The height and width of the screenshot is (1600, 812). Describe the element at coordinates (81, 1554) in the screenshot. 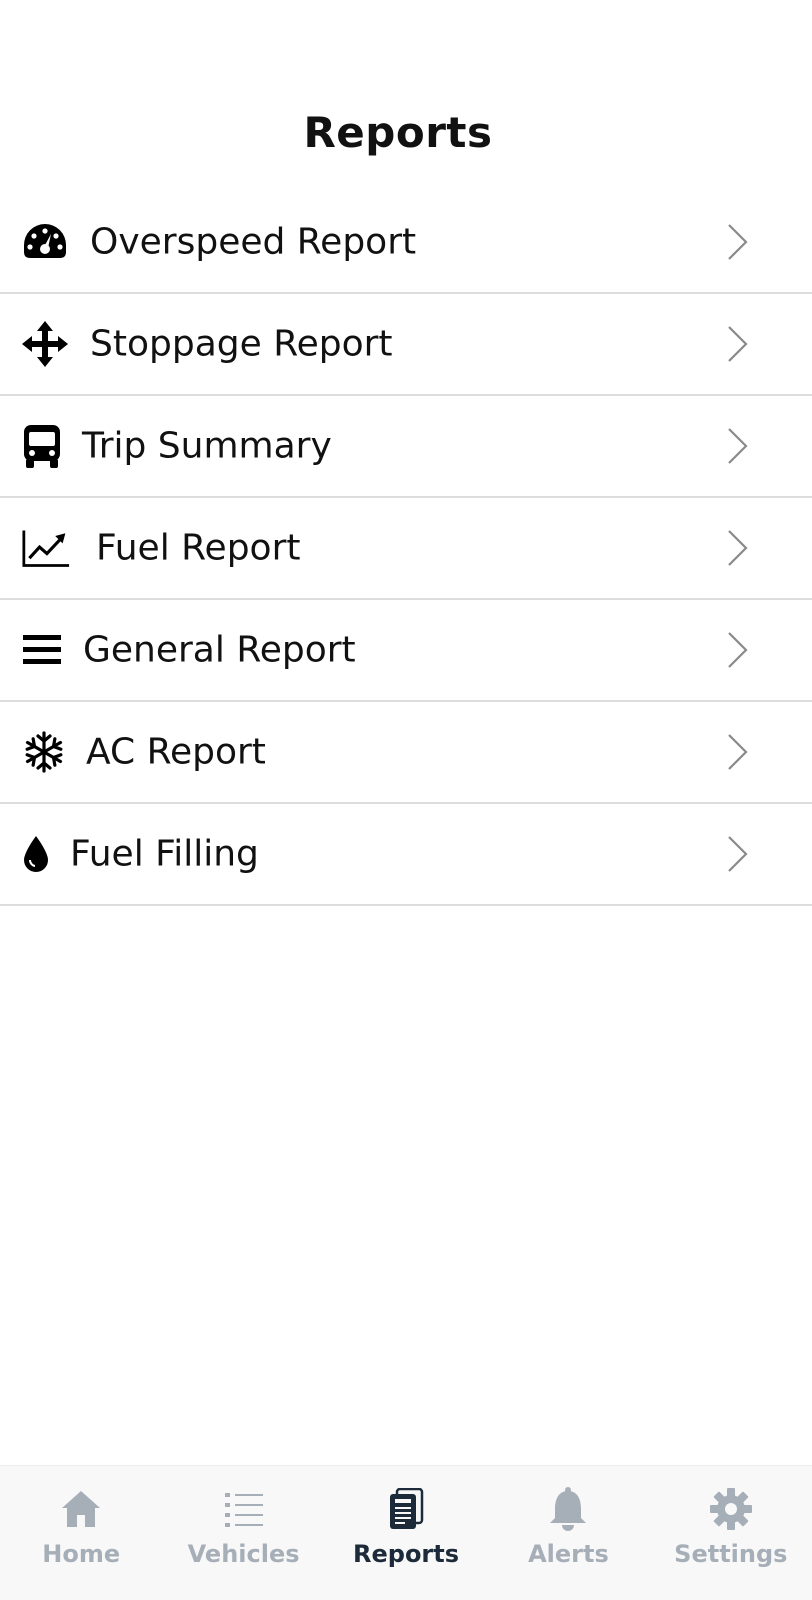

I see `tab-label-home: Home` at that location.